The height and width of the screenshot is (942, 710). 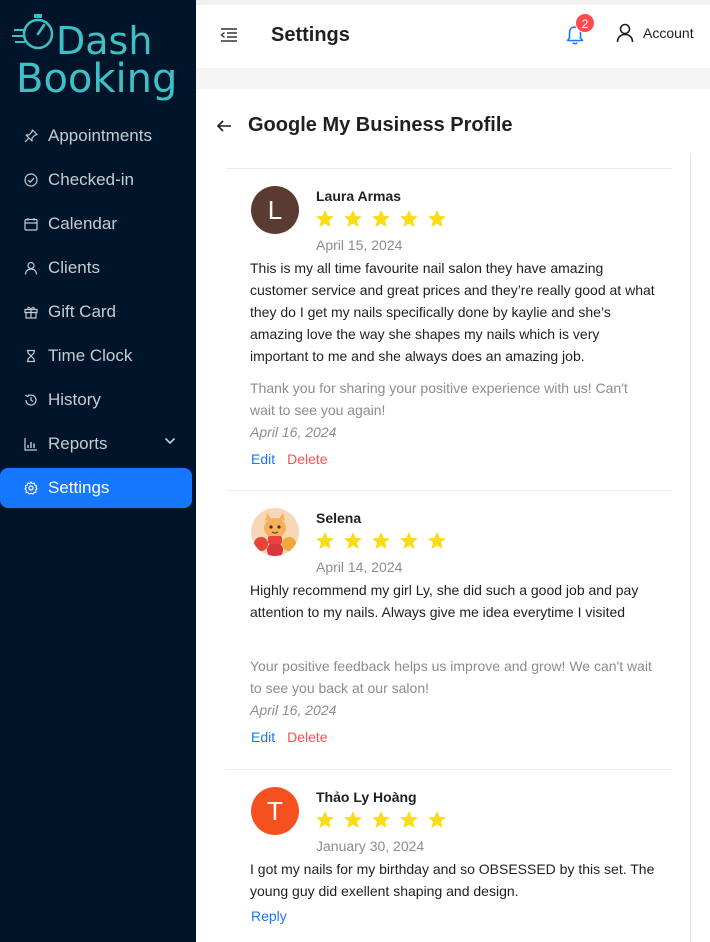 I want to click on sidebar-item-label: Reports, so click(x=78, y=443).